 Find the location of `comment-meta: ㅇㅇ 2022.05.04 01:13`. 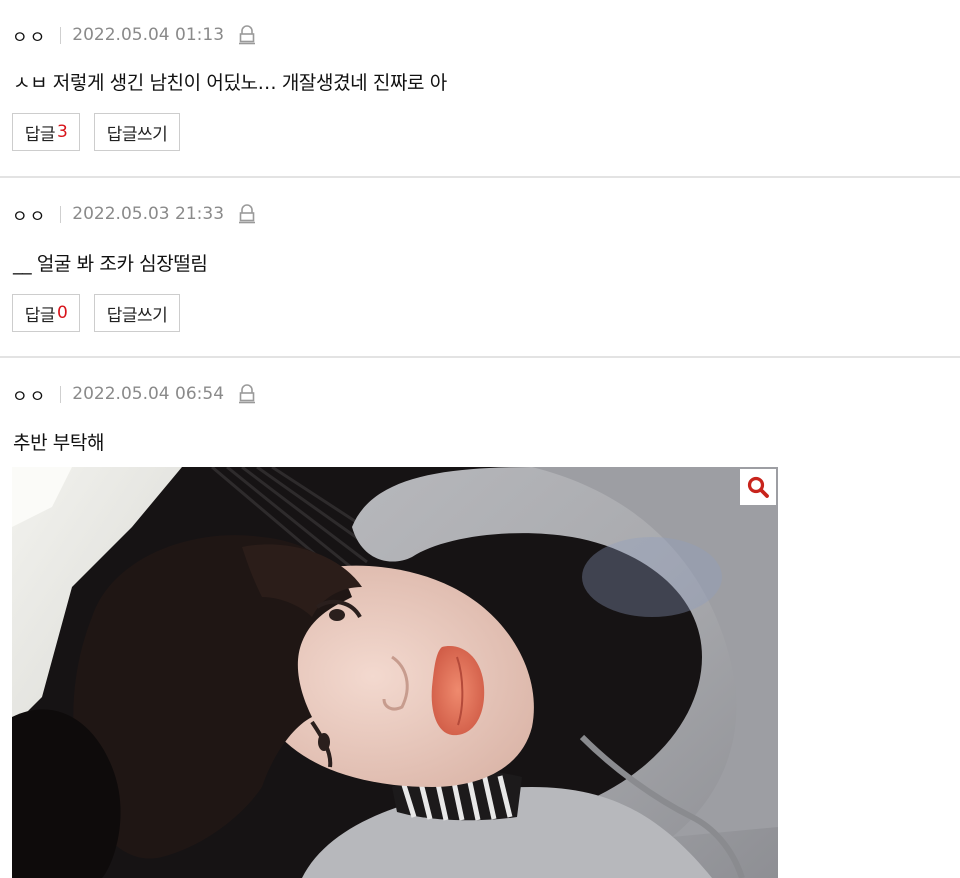

comment-meta: ㅇㅇ 2022.05.04 01:13 is located at coordinates (134, 36).